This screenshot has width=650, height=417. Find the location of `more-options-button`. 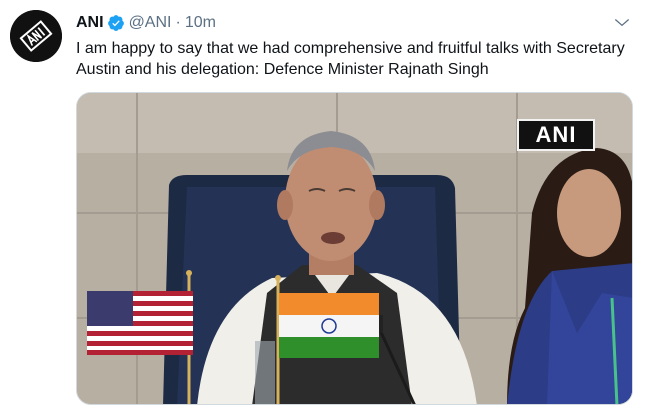

more-options-button is located at coordinates (622, 22).